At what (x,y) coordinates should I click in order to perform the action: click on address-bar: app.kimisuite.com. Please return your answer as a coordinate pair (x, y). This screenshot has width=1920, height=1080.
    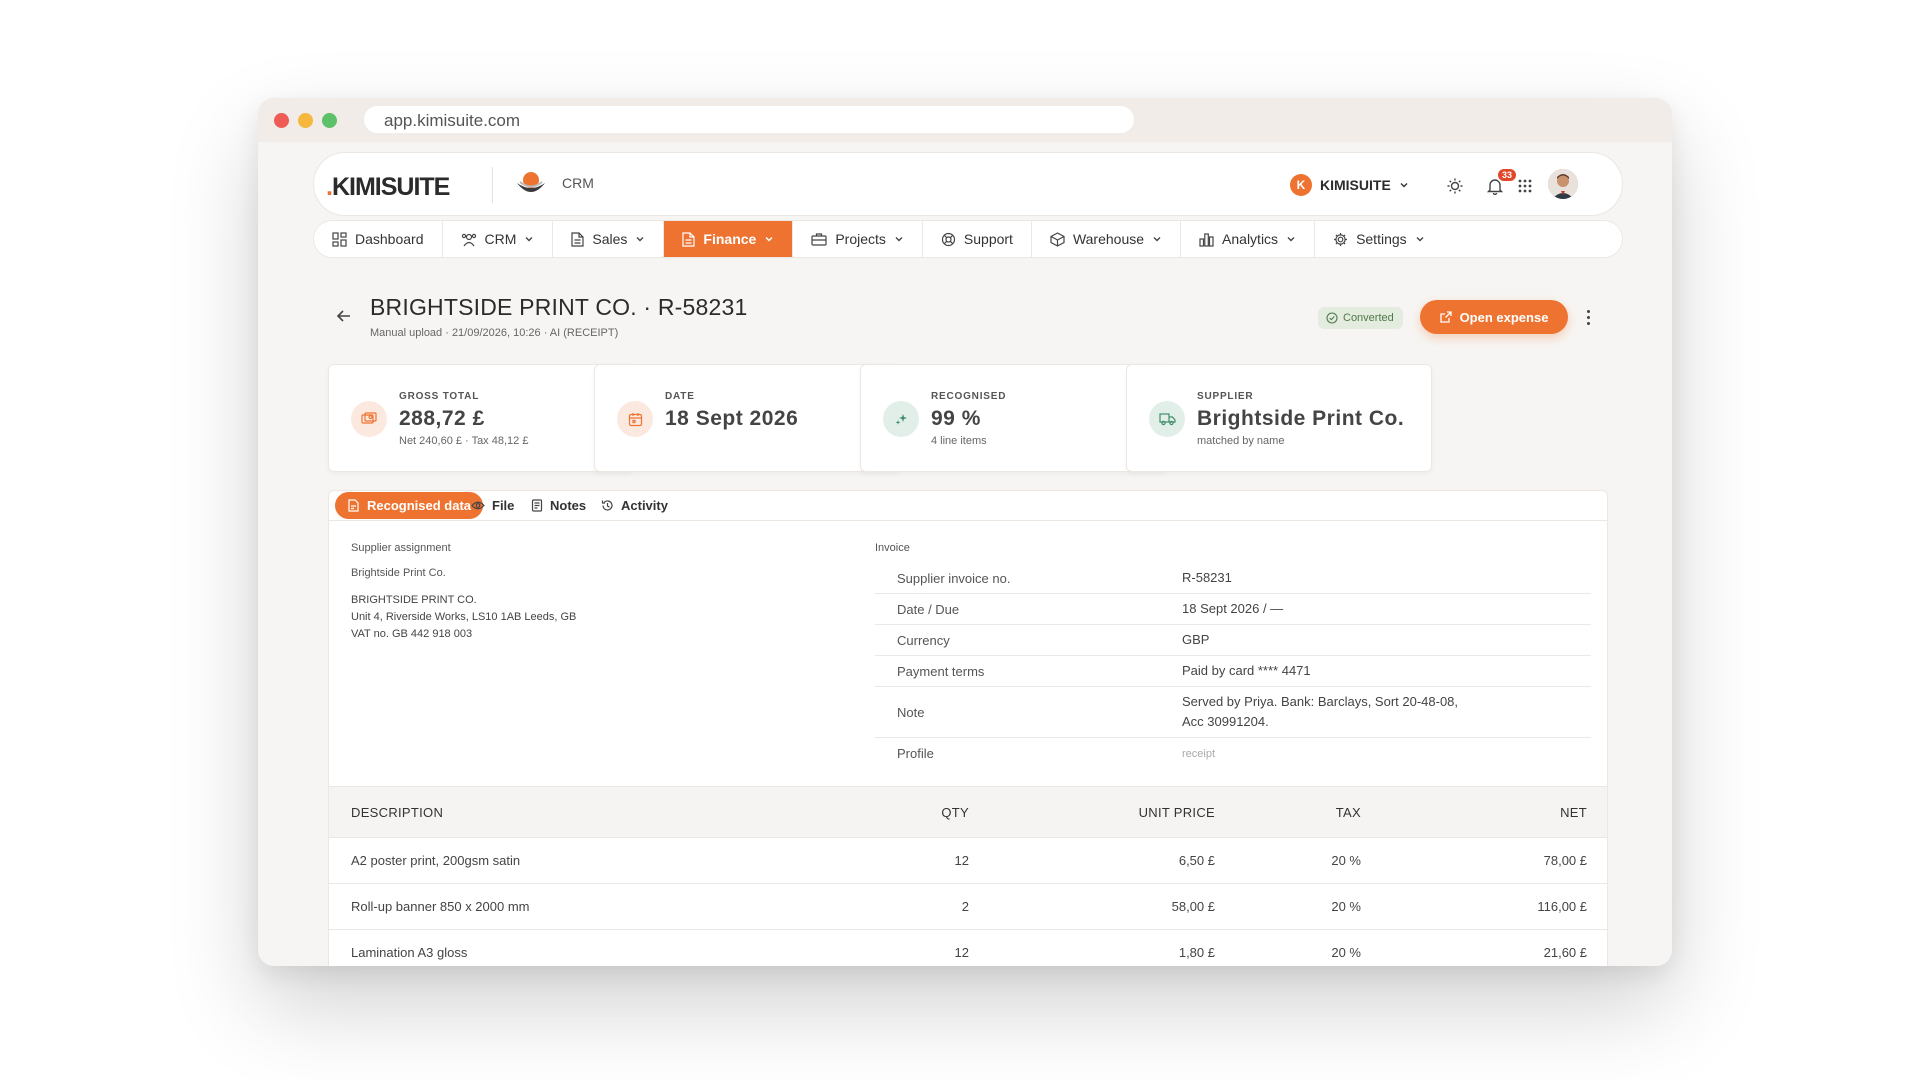
    Looking at the image, I should click on (749, 119).